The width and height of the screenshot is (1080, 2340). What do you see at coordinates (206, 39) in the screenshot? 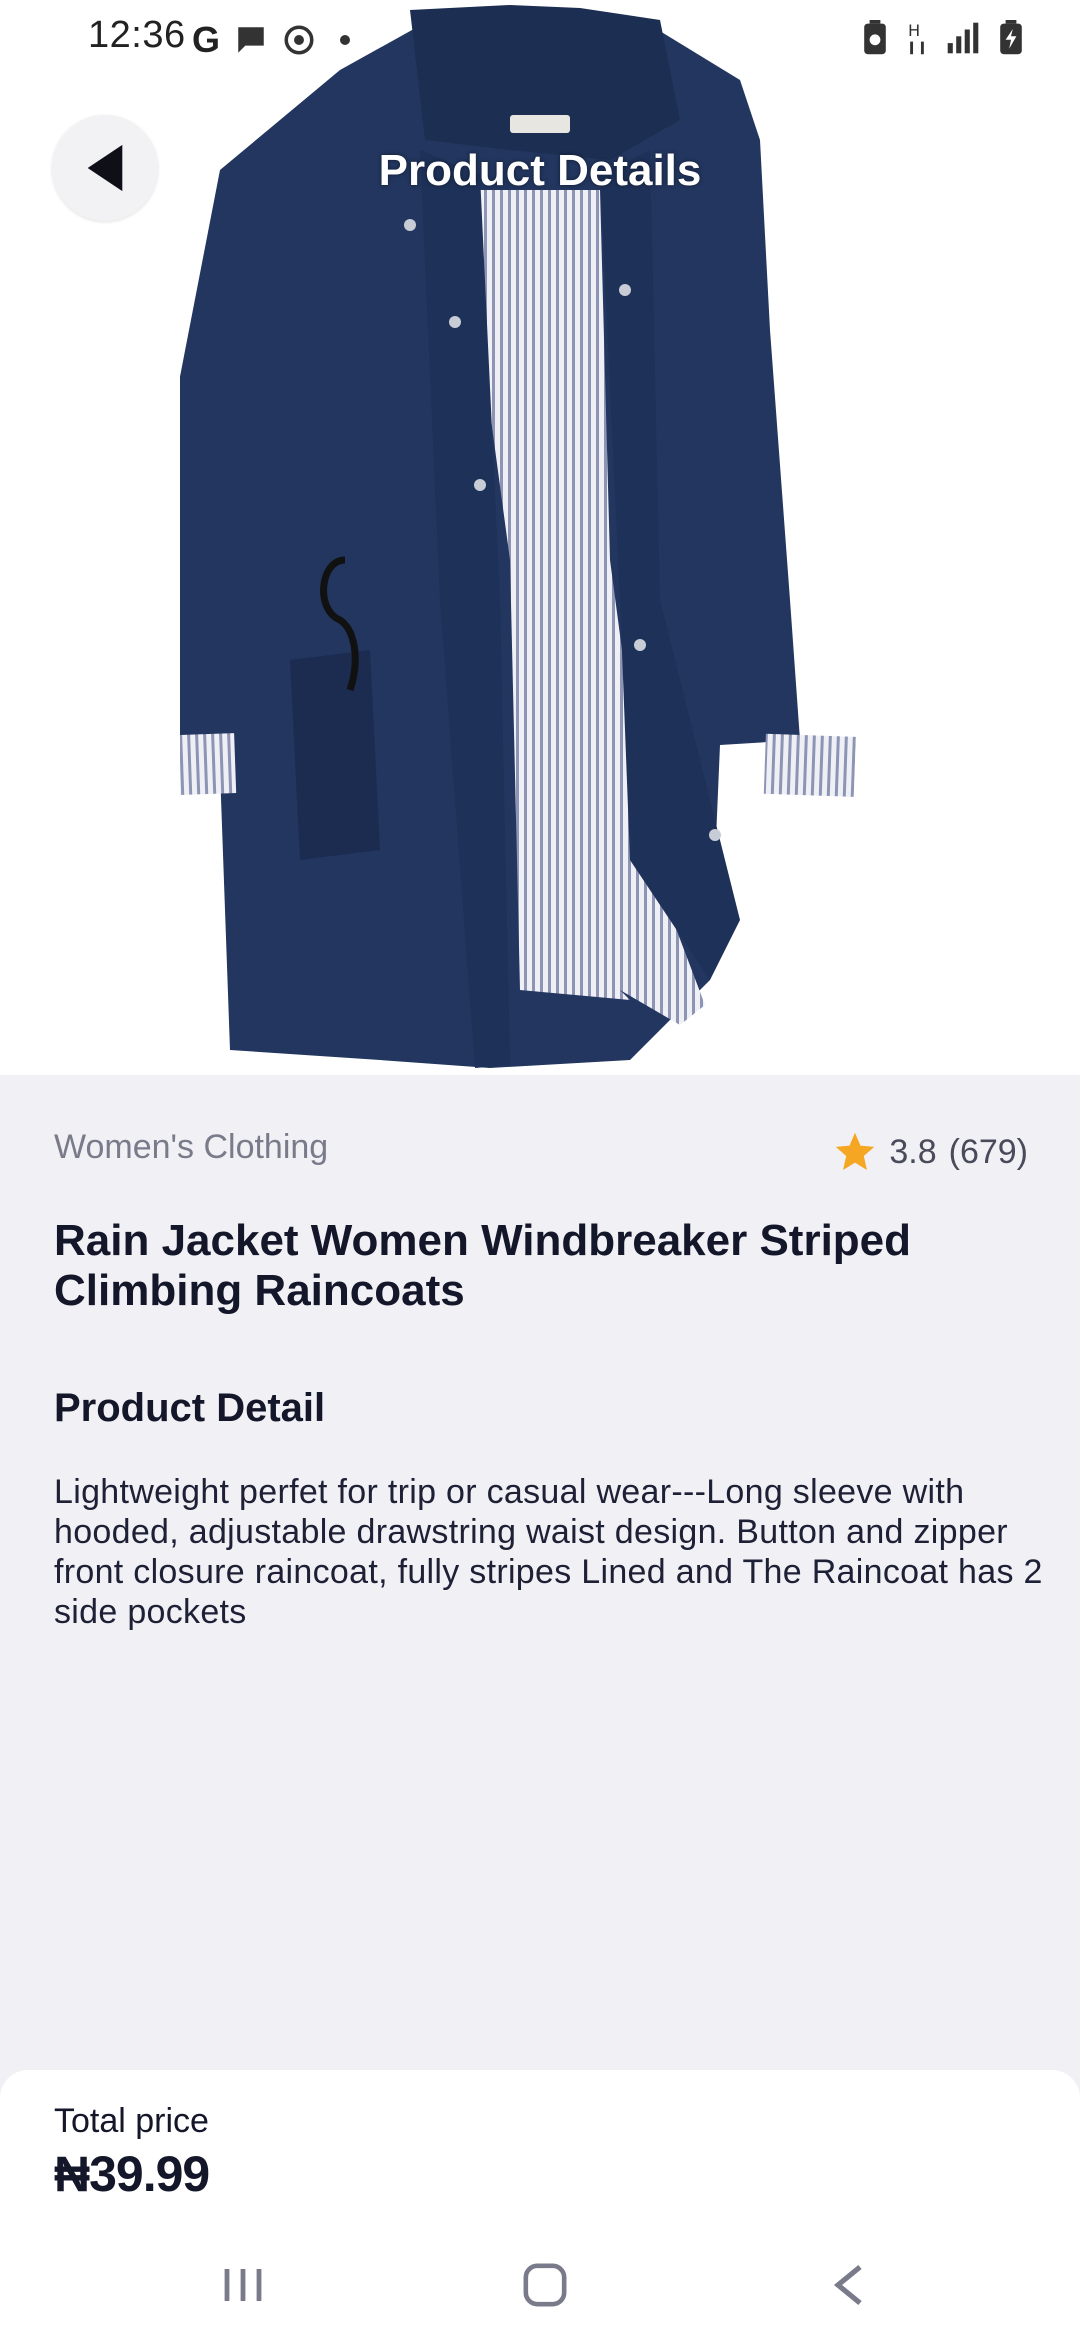
I see `google-icon: G` at bounding box center [206, 39].